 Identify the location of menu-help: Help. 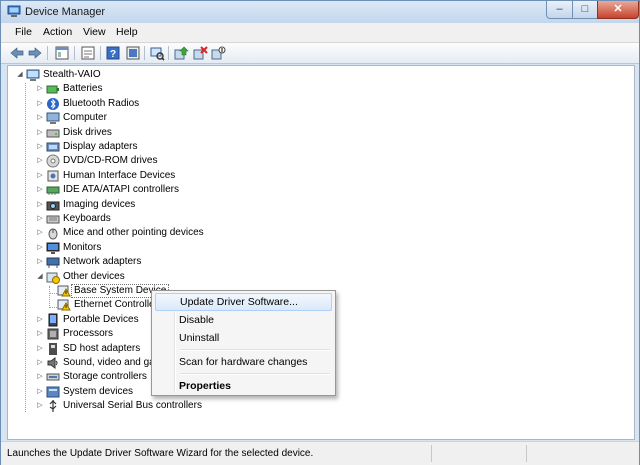
(127, 32).